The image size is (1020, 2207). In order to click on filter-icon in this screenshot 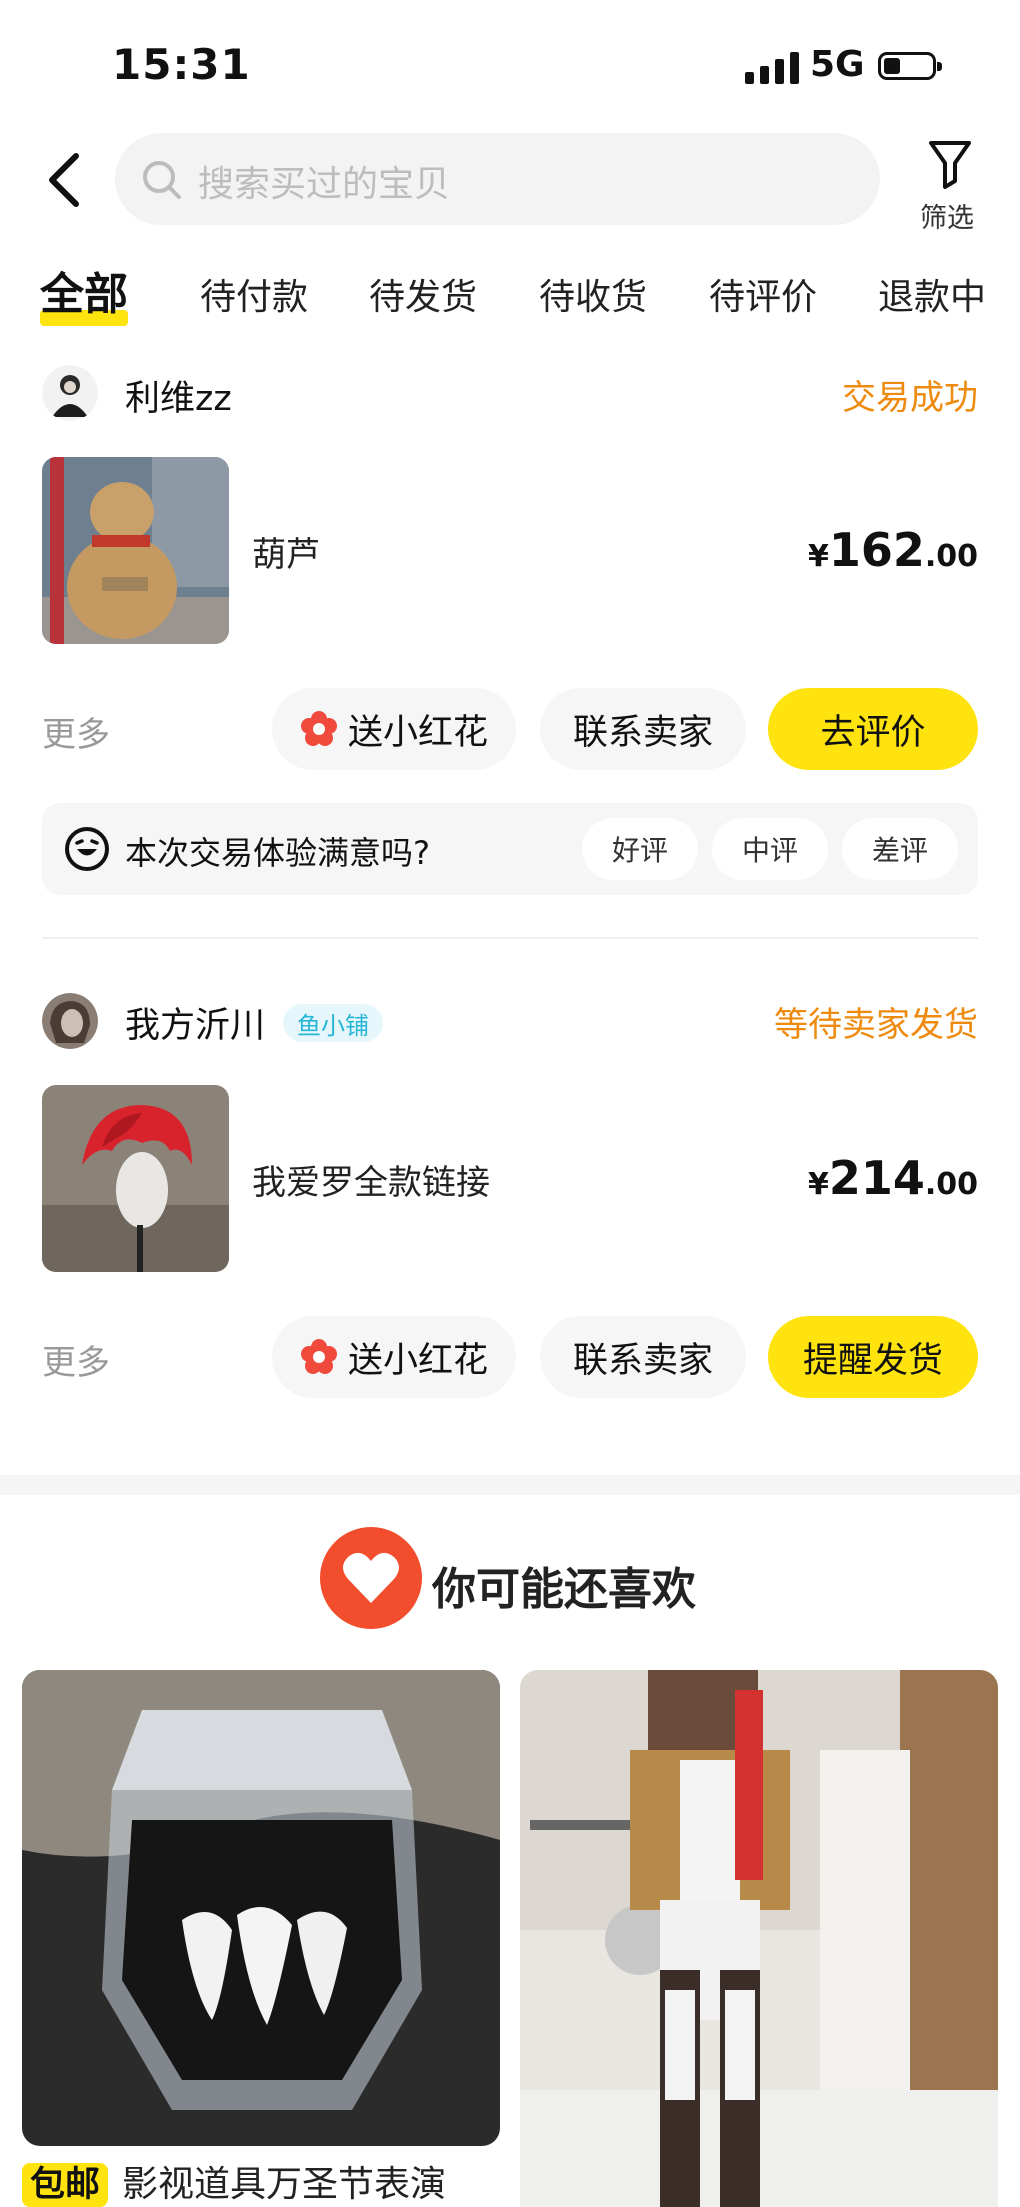, I will do `click(950, 167)`.